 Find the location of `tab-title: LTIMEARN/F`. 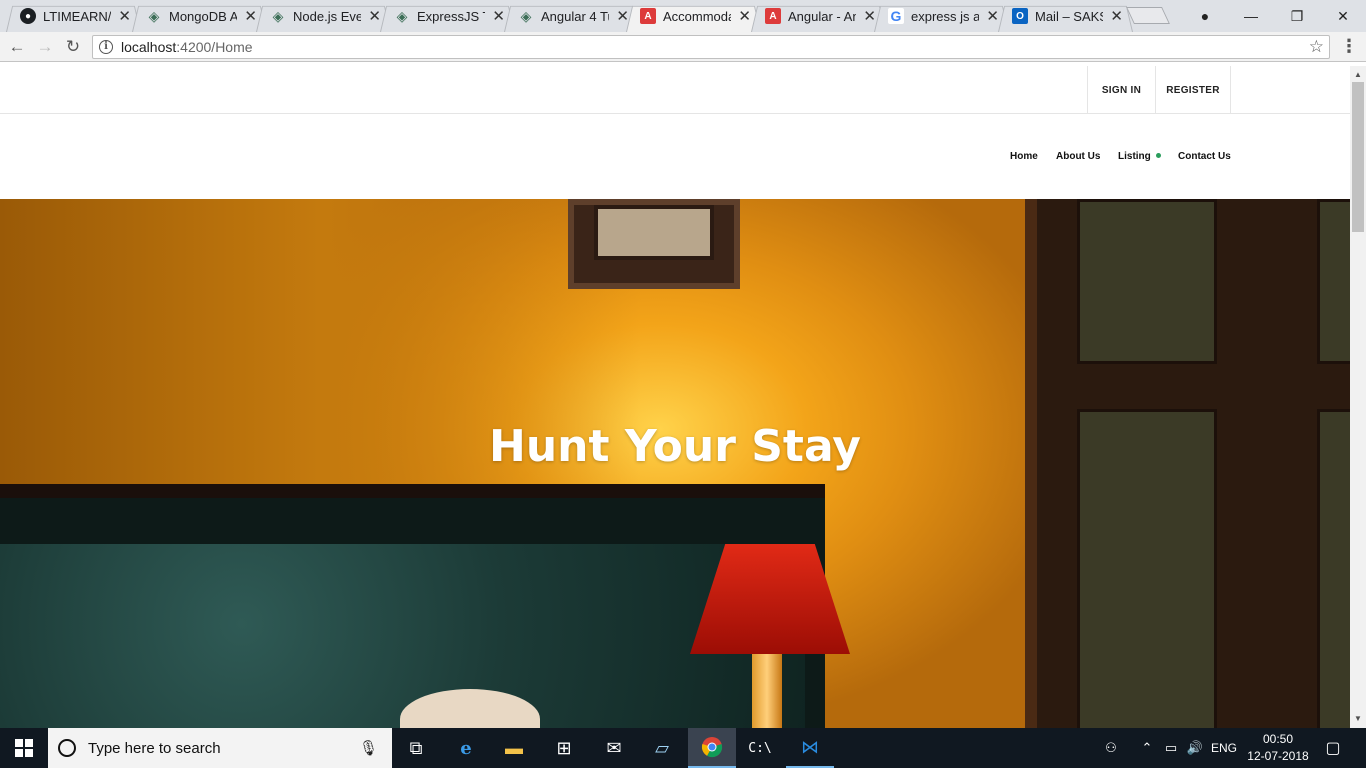

tab-title: LTIMEARN/F is located at coordinates (77, 16).